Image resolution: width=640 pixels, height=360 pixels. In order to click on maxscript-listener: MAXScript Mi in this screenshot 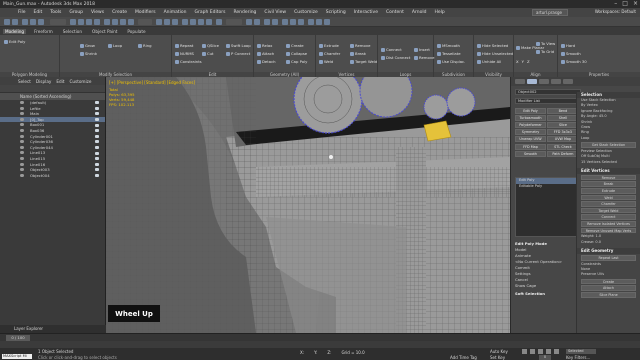, I will do `click(17, 356)`.